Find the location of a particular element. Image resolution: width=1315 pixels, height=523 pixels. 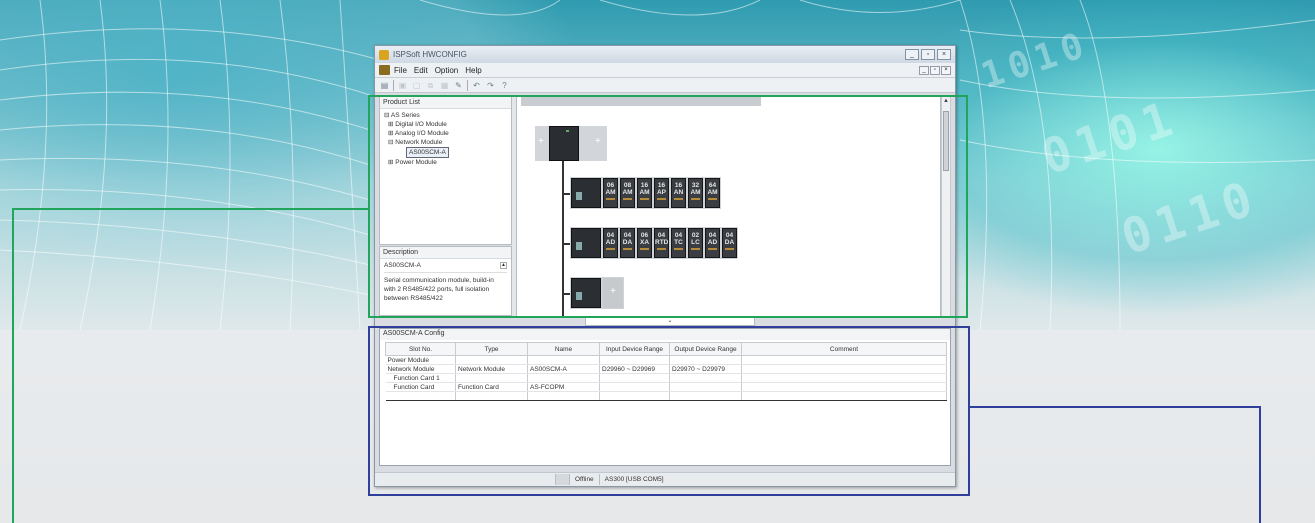

mdi-close-button: × is located at coordinates (946, 70).